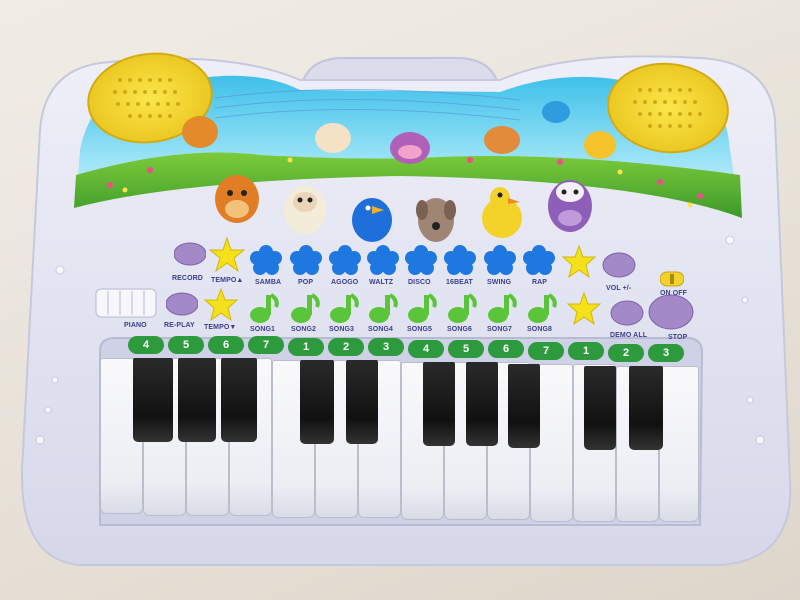 The height and width of the screenshot is (600, 800). What do you see at coordinates (383, 308) in the screenshot?
I see `song4-button` at bounding box center [383, 308].